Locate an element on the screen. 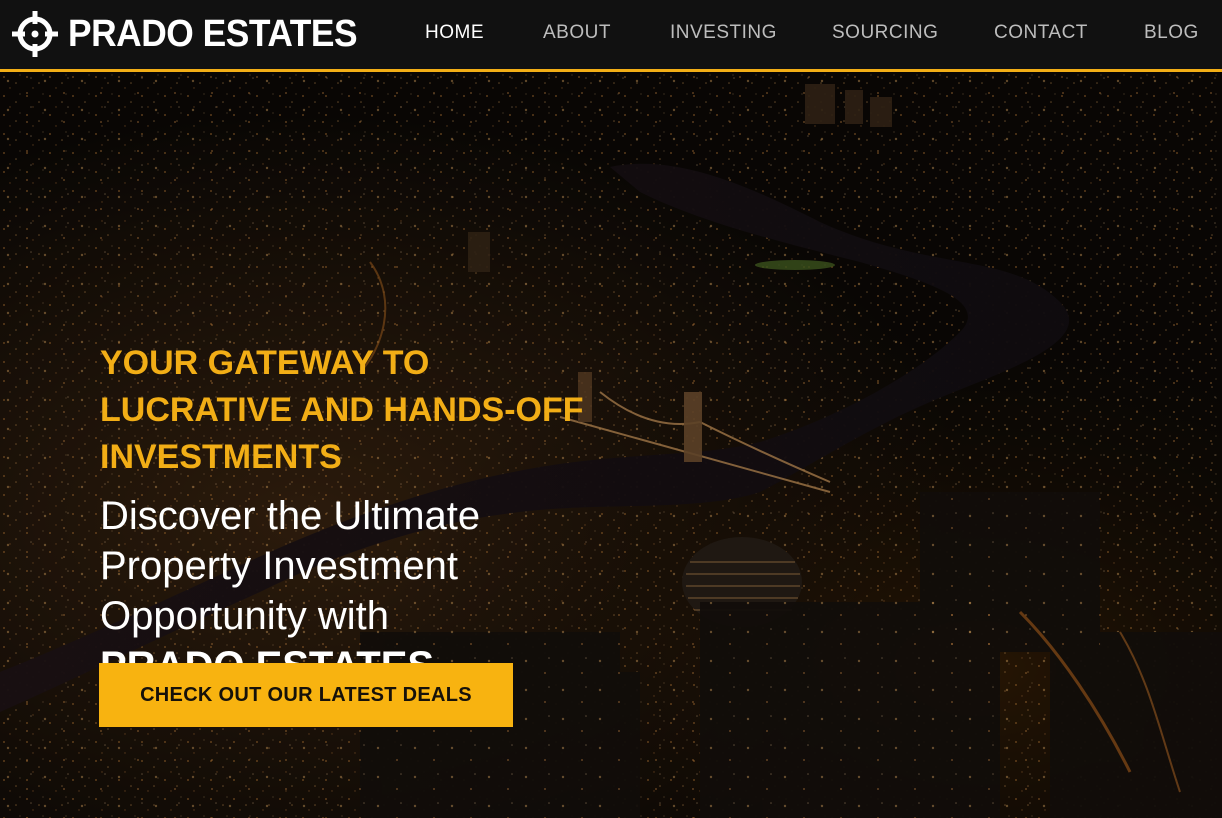  nav-investing: INVESTING is located at coordinates (723, 33).